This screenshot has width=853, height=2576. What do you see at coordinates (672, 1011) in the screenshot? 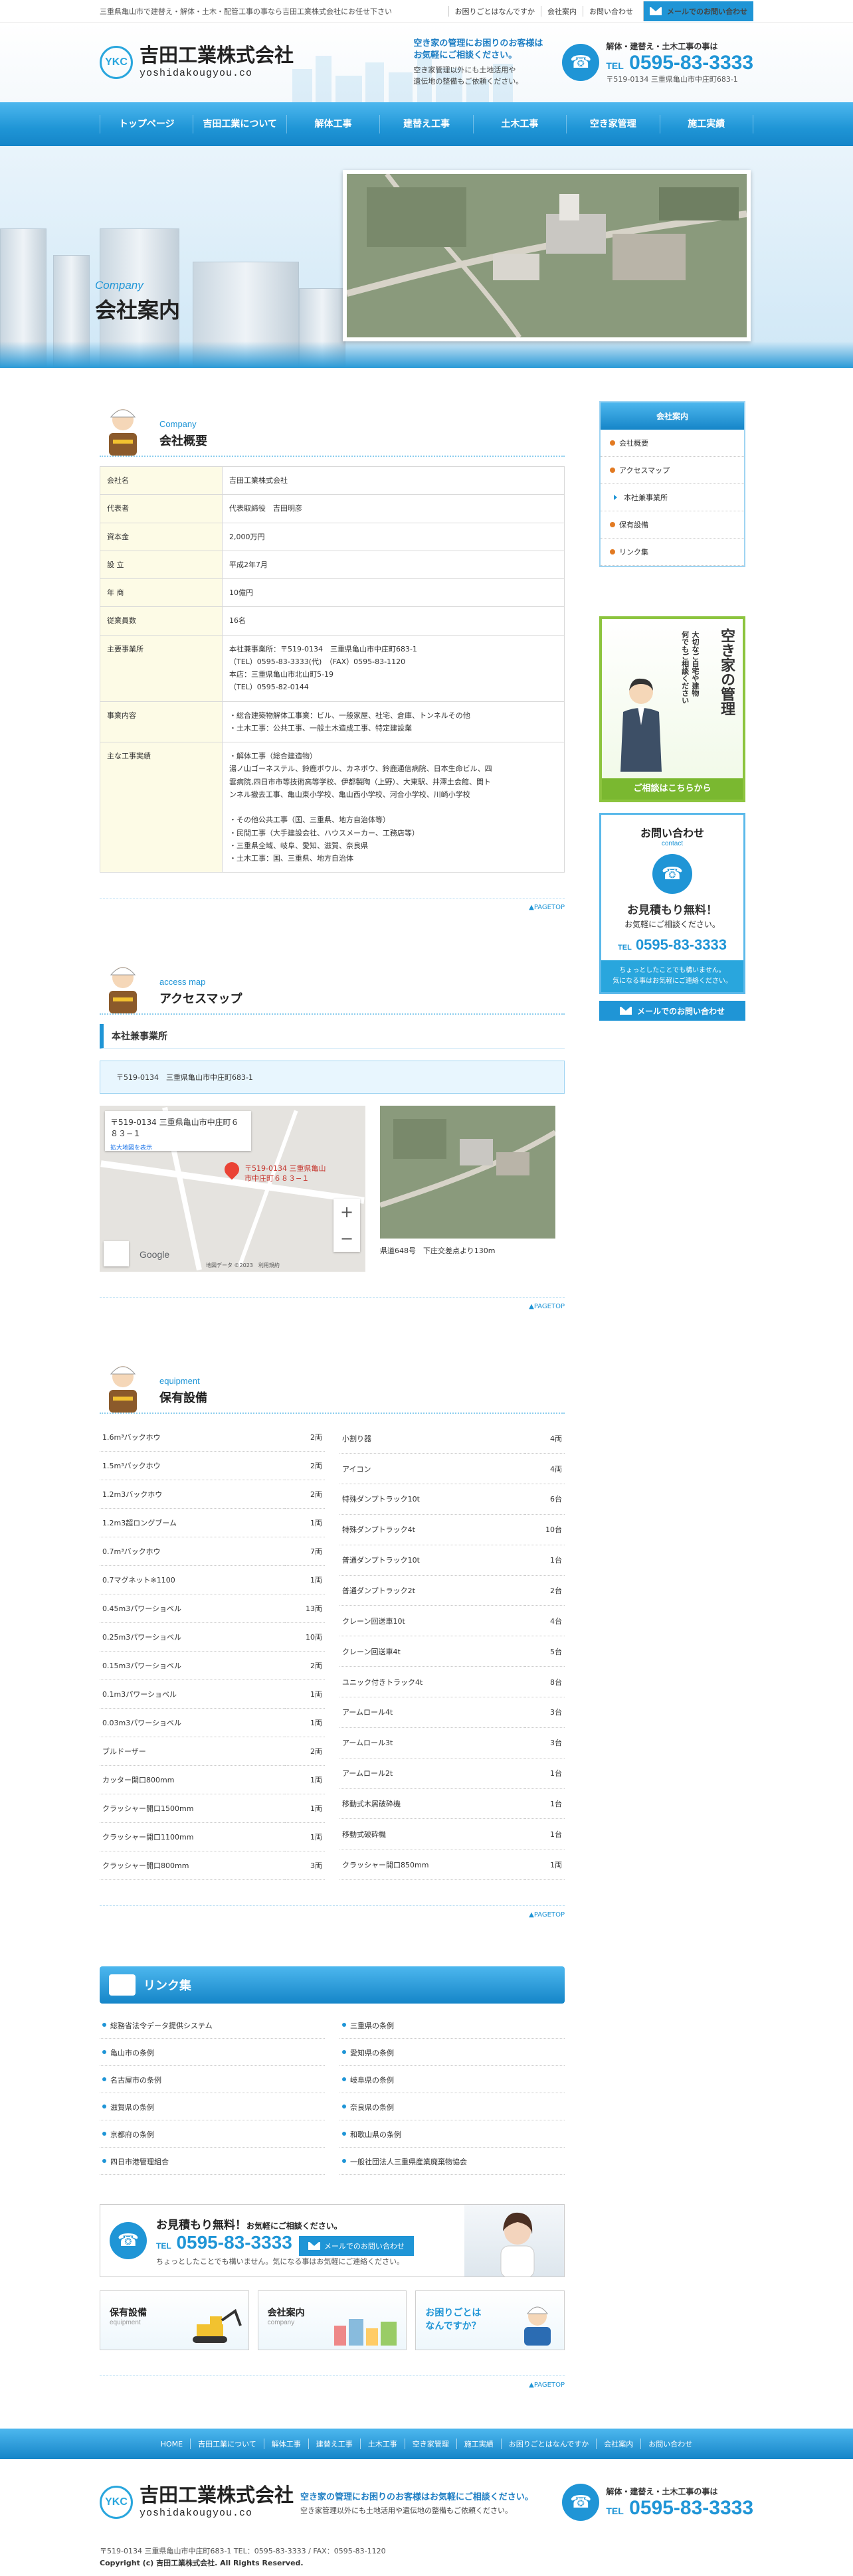
I see `side-mail-button: メールでのお問い合わせ` at bounding box center [672, 1011].